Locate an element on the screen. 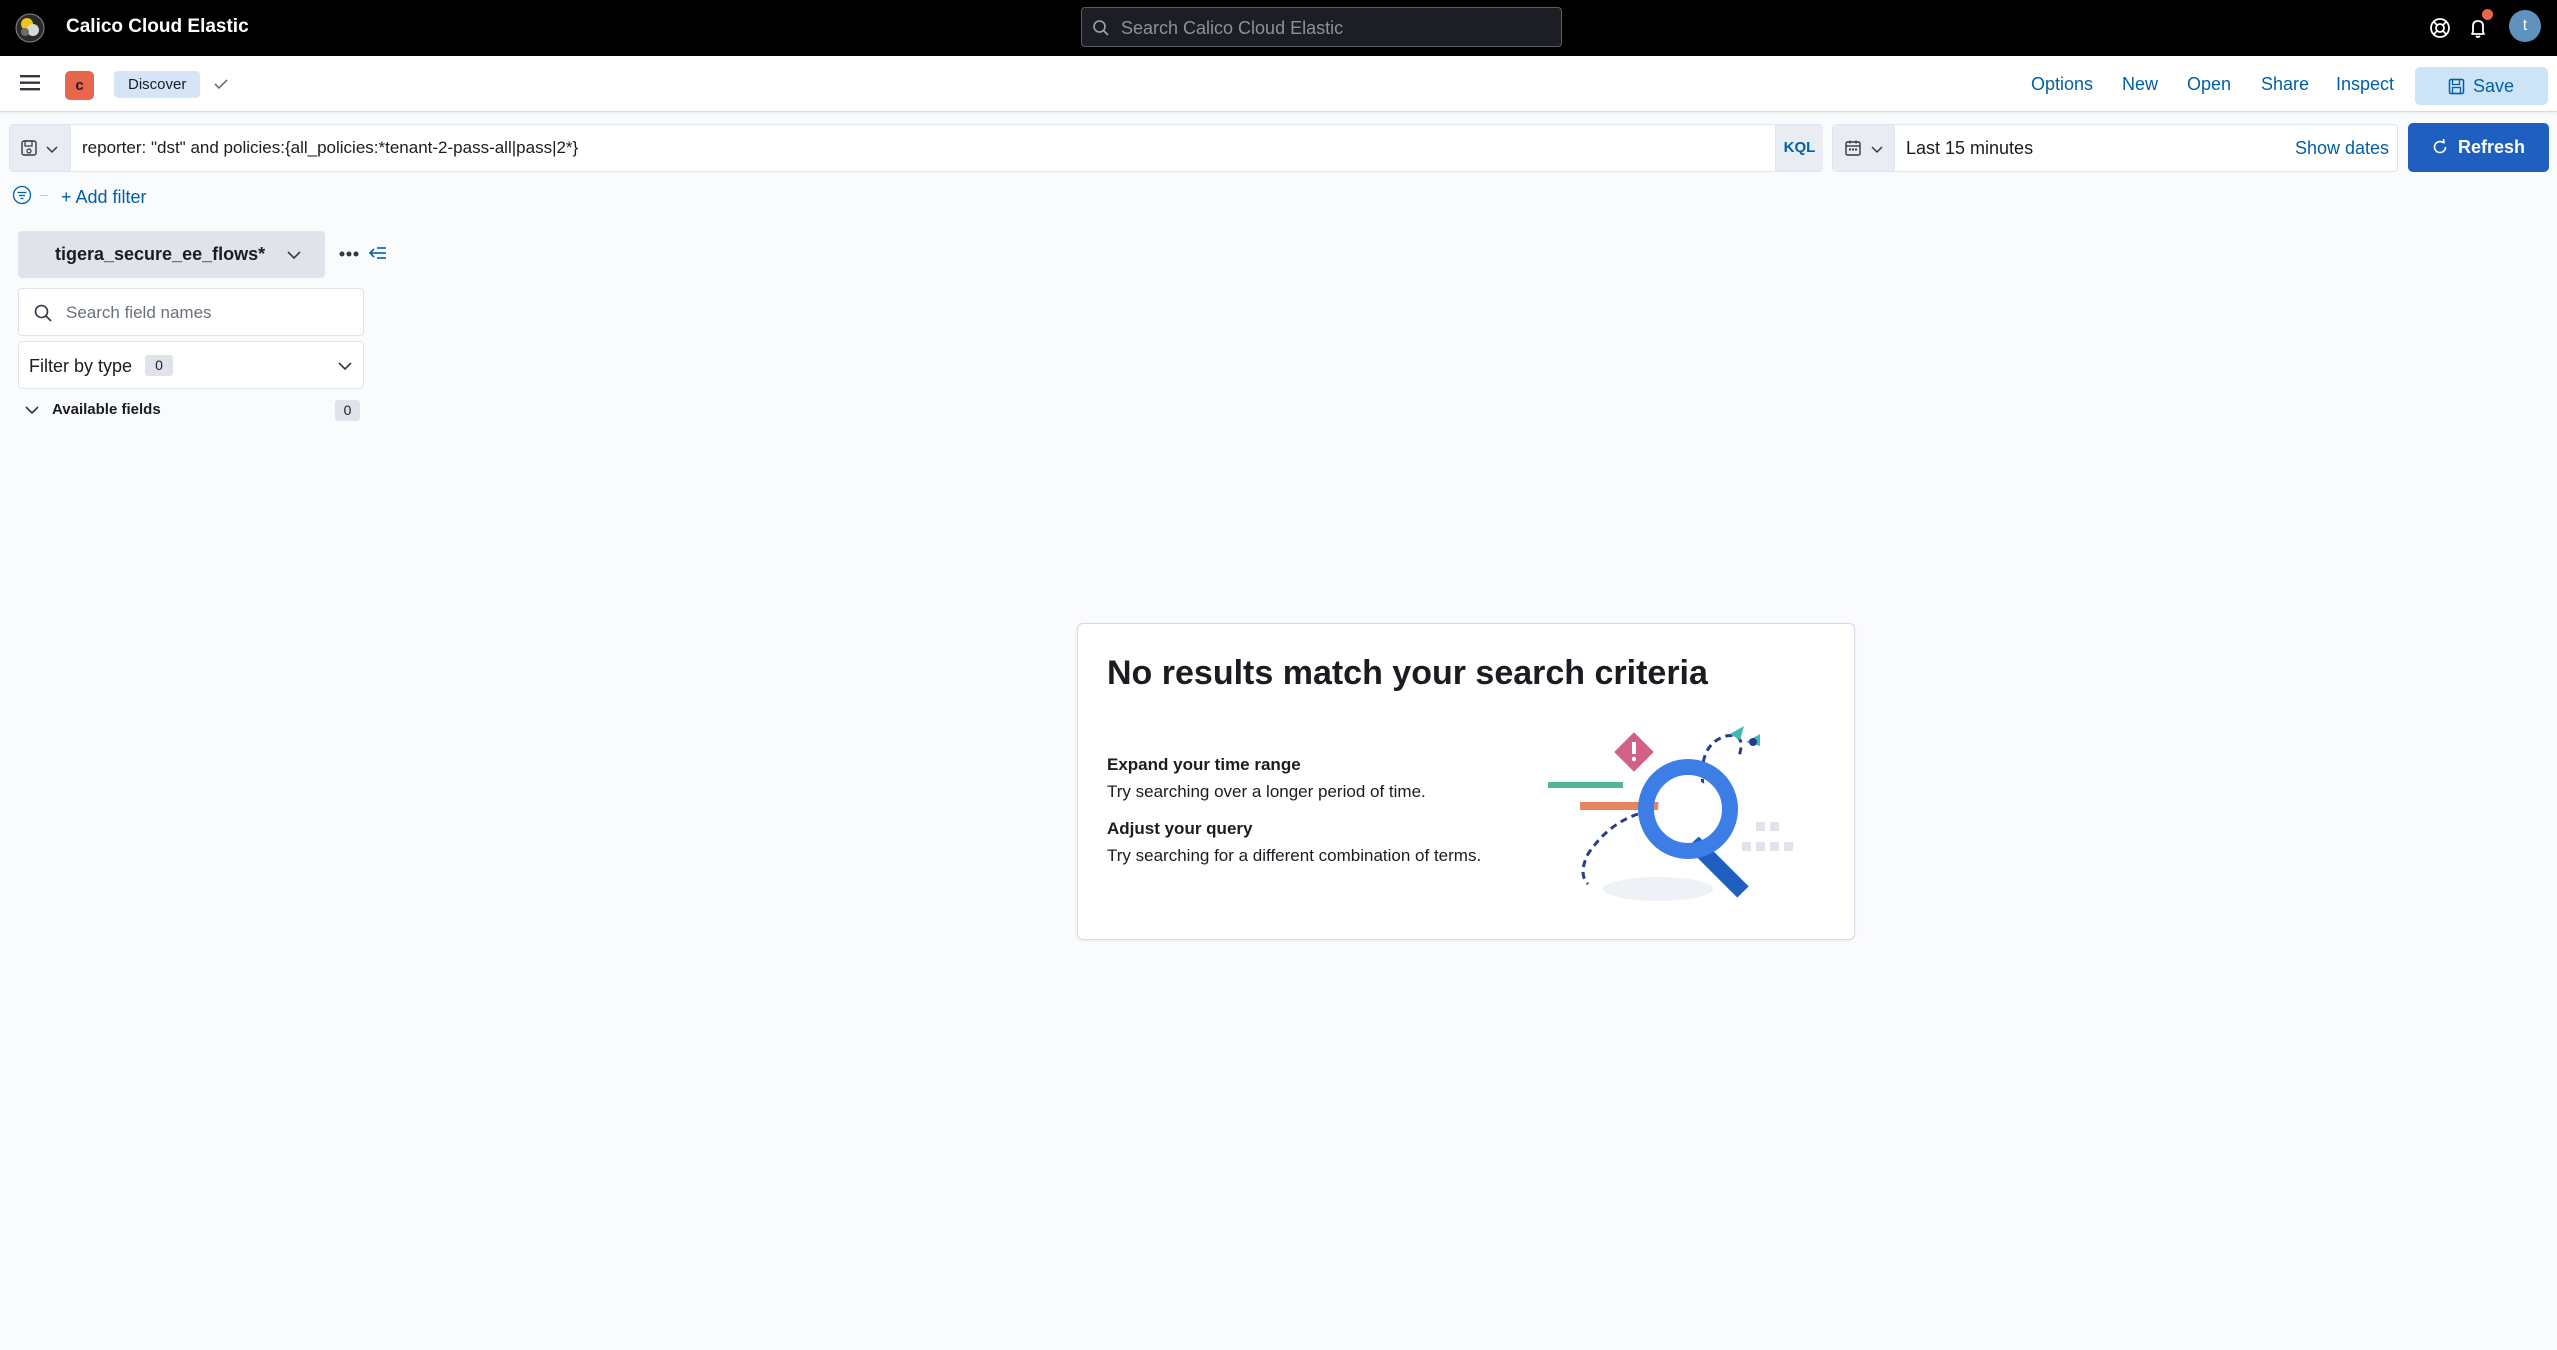 The image size is (2557, 1350). available-fields-label: Available fields is located at coordinates (106, 410).